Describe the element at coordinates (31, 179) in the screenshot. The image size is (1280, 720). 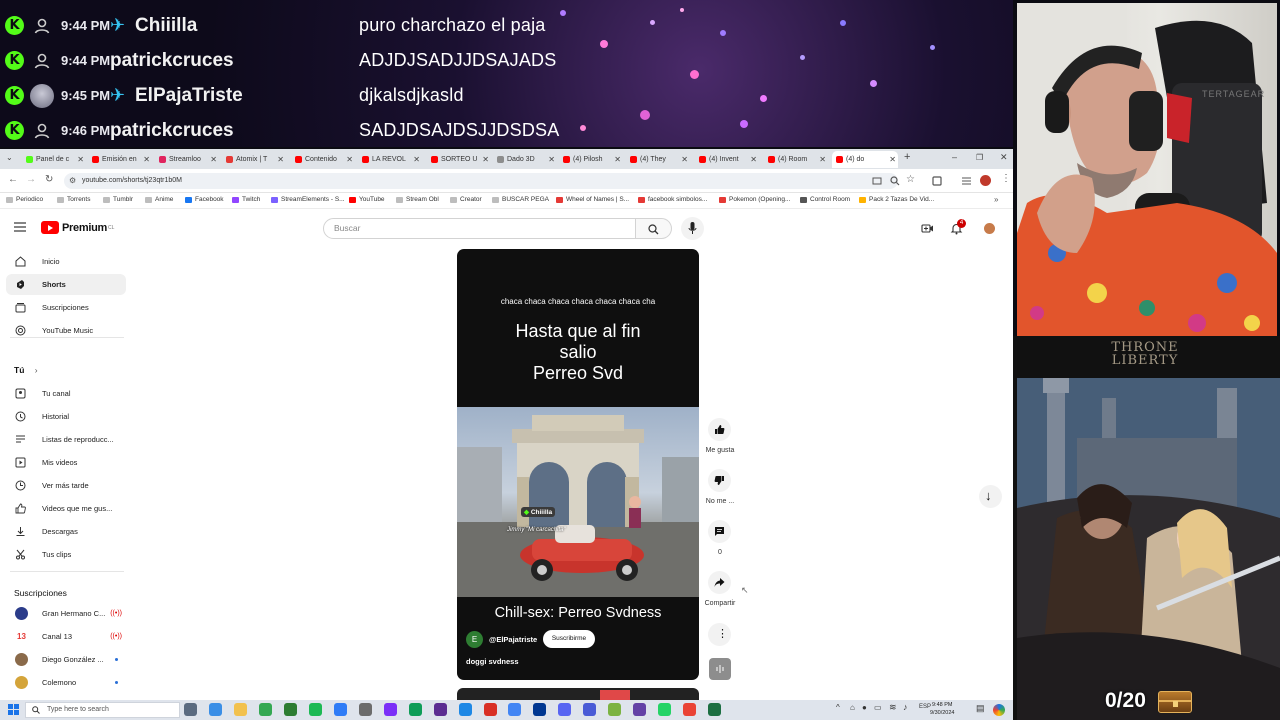
I see `forward-icon: →` at that location.